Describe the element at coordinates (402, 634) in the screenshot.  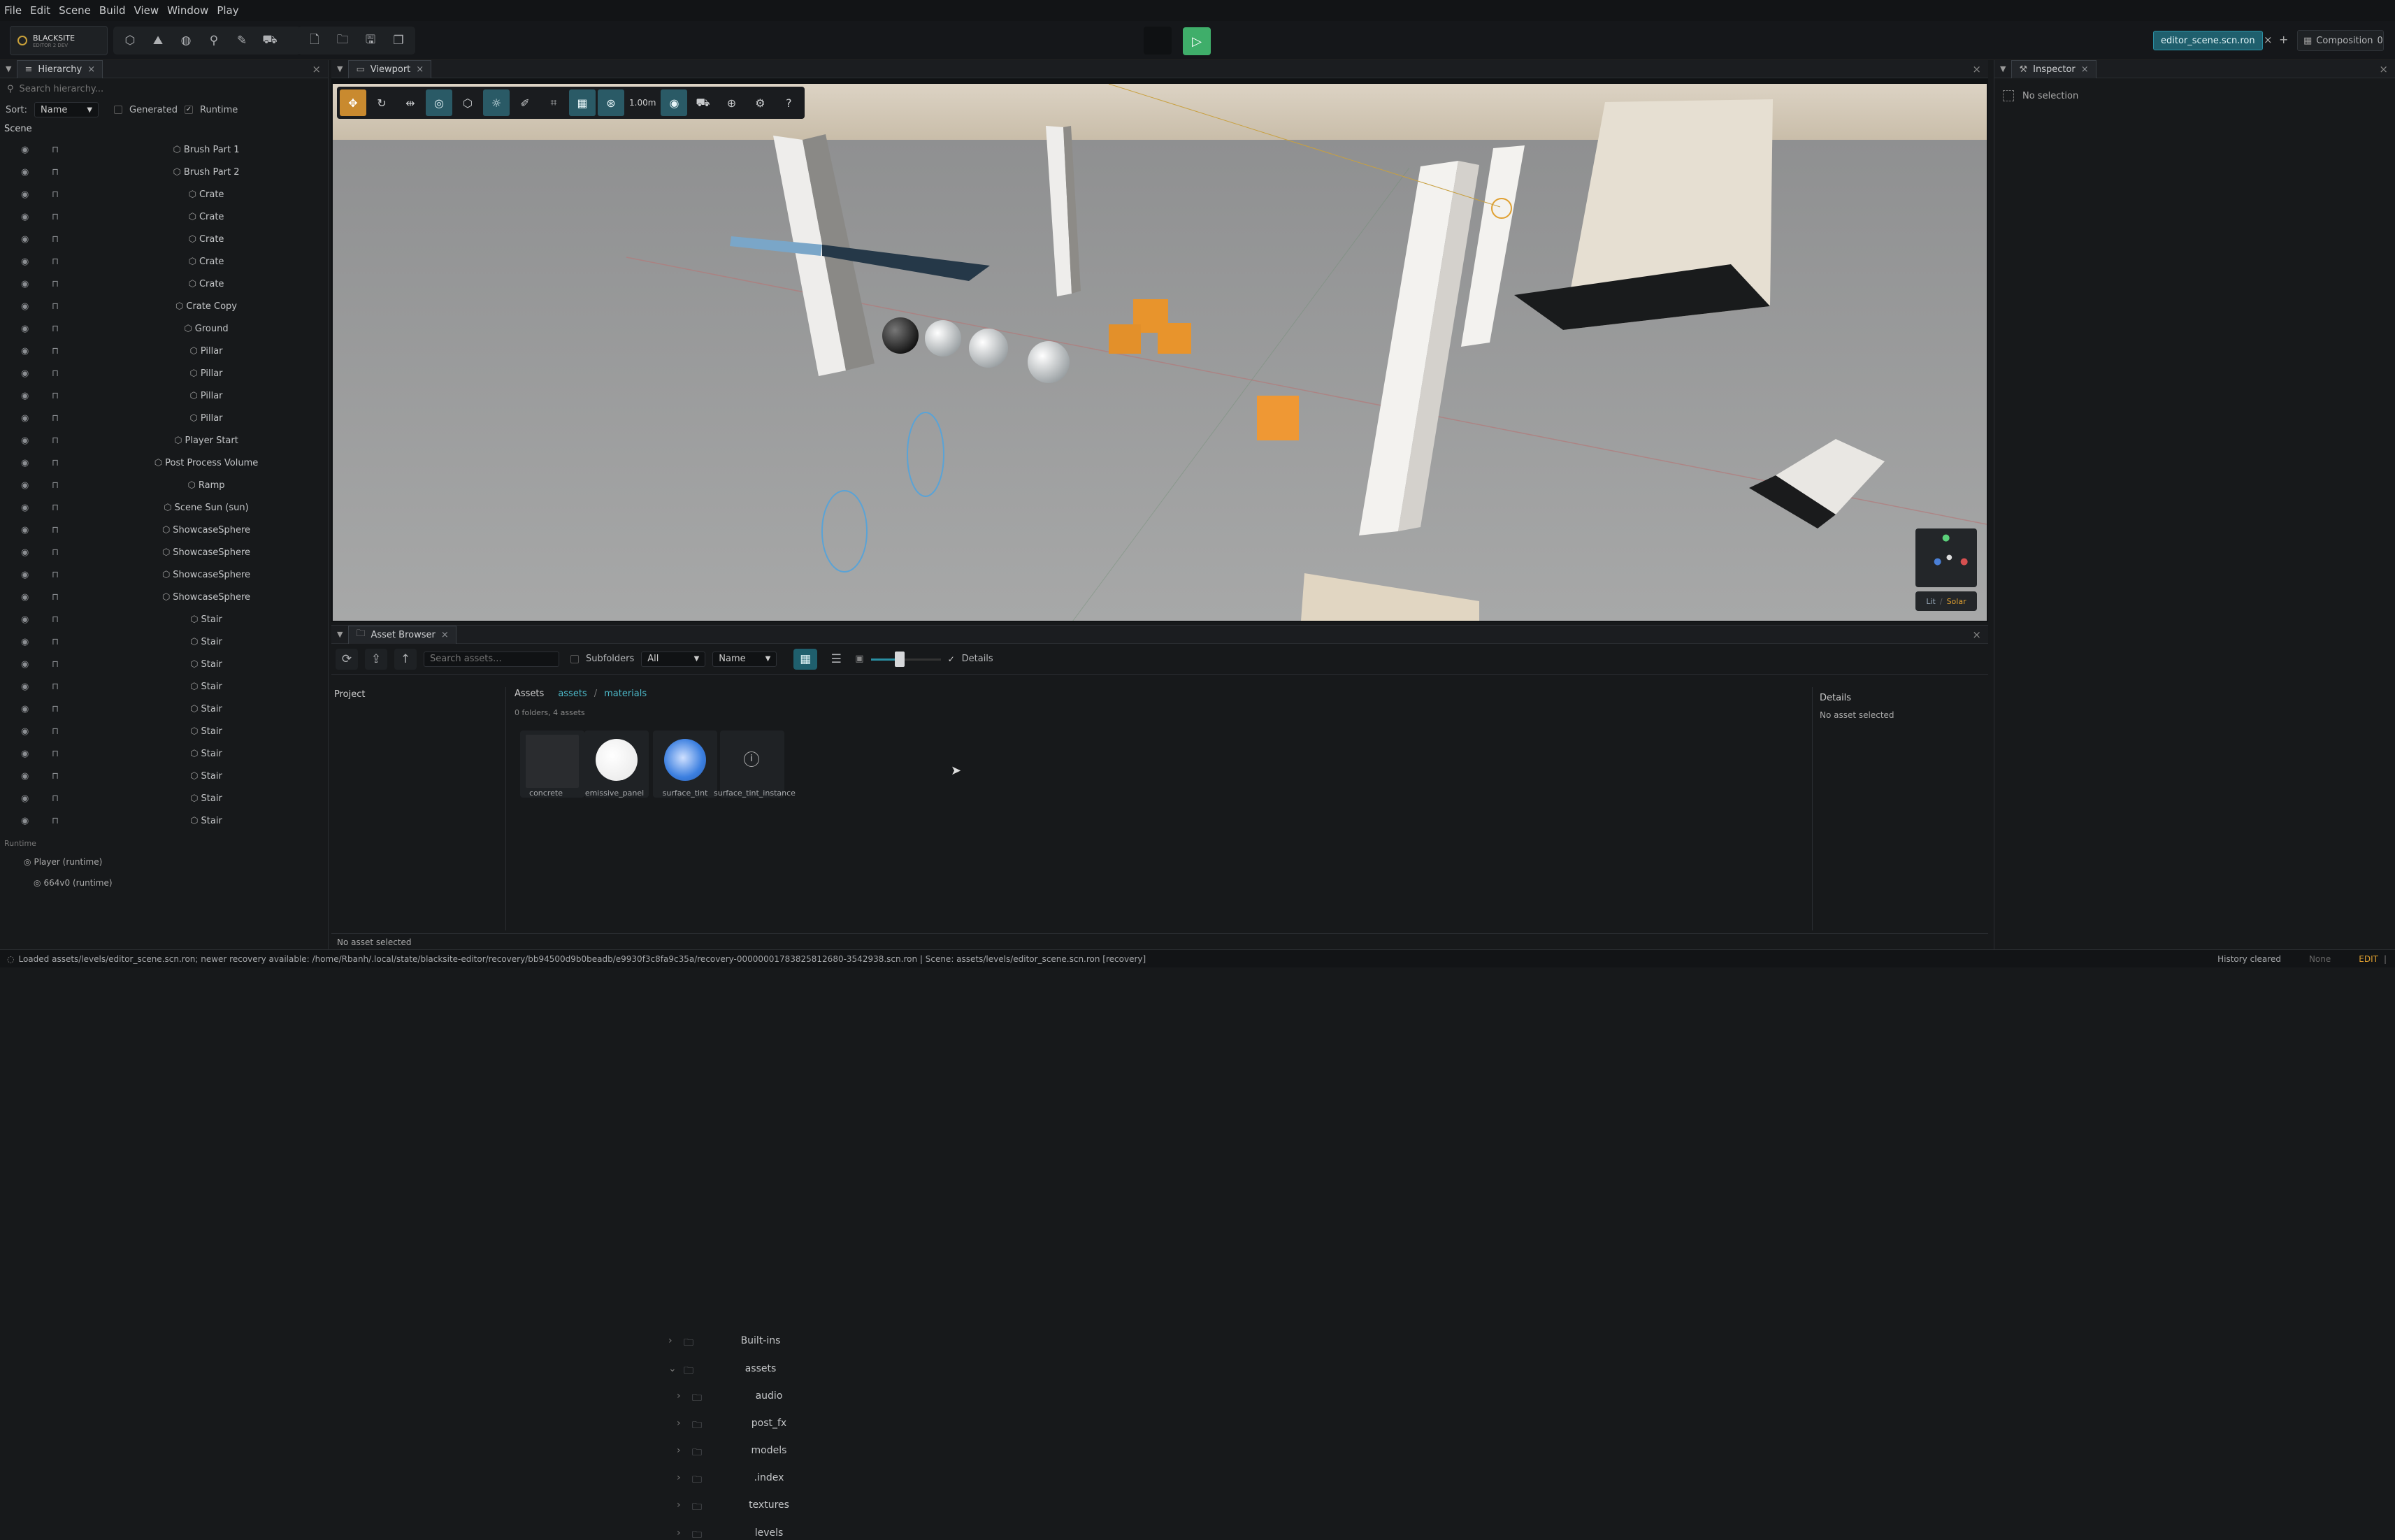
I see `tab-asset-browser: 🗀 Asset Browser ×` at that location.